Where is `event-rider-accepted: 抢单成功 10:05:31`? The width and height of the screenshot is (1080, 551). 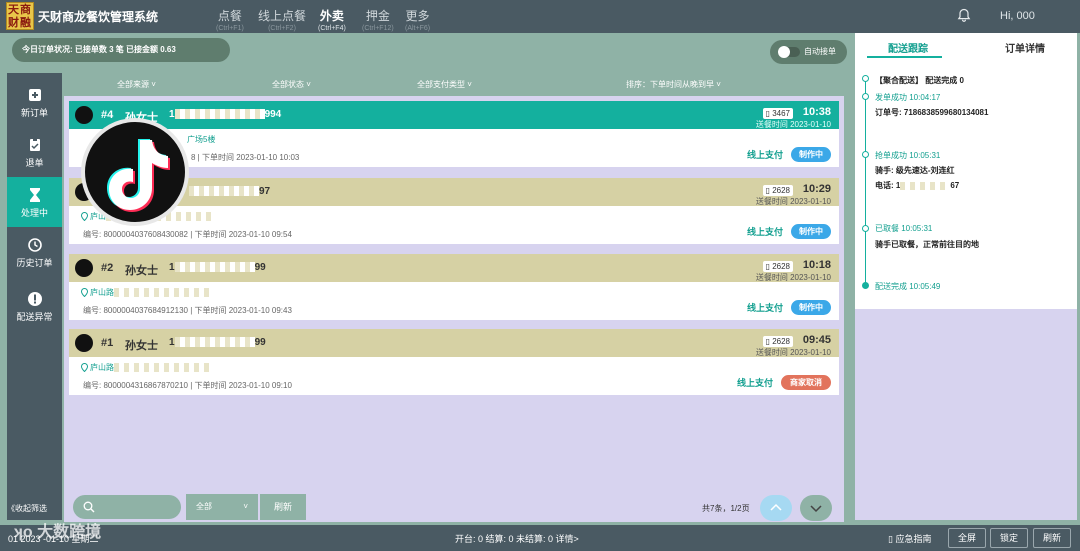
event-rider-accepted: 抢单成功 10:05:31 is located at coordinates (907, 155).